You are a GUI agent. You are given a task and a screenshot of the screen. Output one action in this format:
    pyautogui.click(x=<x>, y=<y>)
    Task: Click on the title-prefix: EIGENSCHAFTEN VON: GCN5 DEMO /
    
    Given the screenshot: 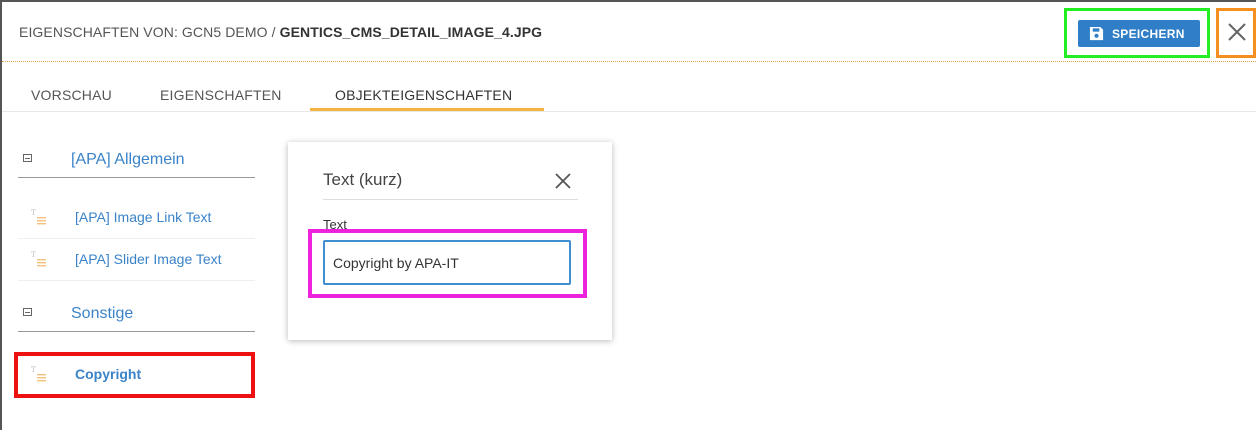 What is the action you would take?
    pyautogui.click(x=149, y=32)
    